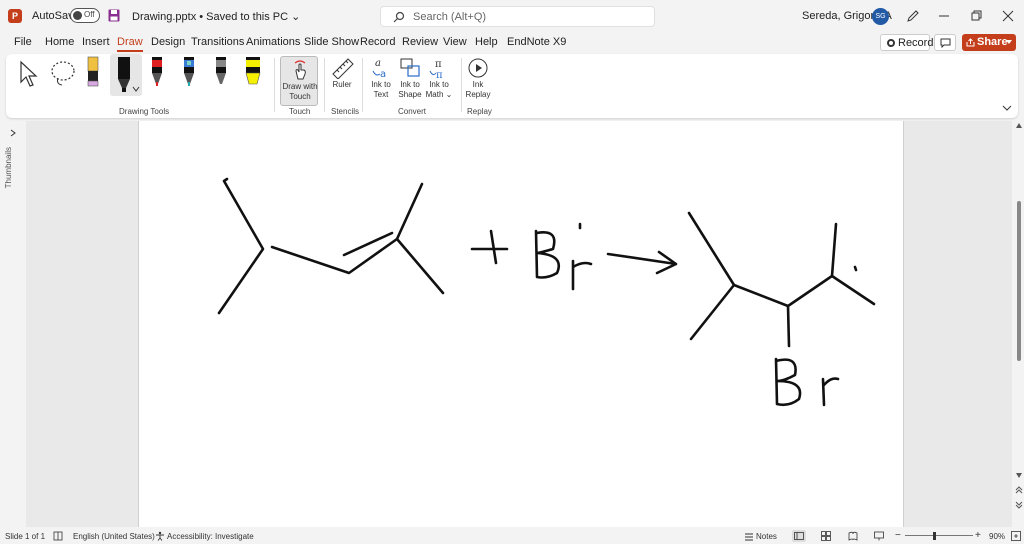 The height and width of the screenshot is (544, 1024). I want to click on tab-help: Help, so click(486, 42).